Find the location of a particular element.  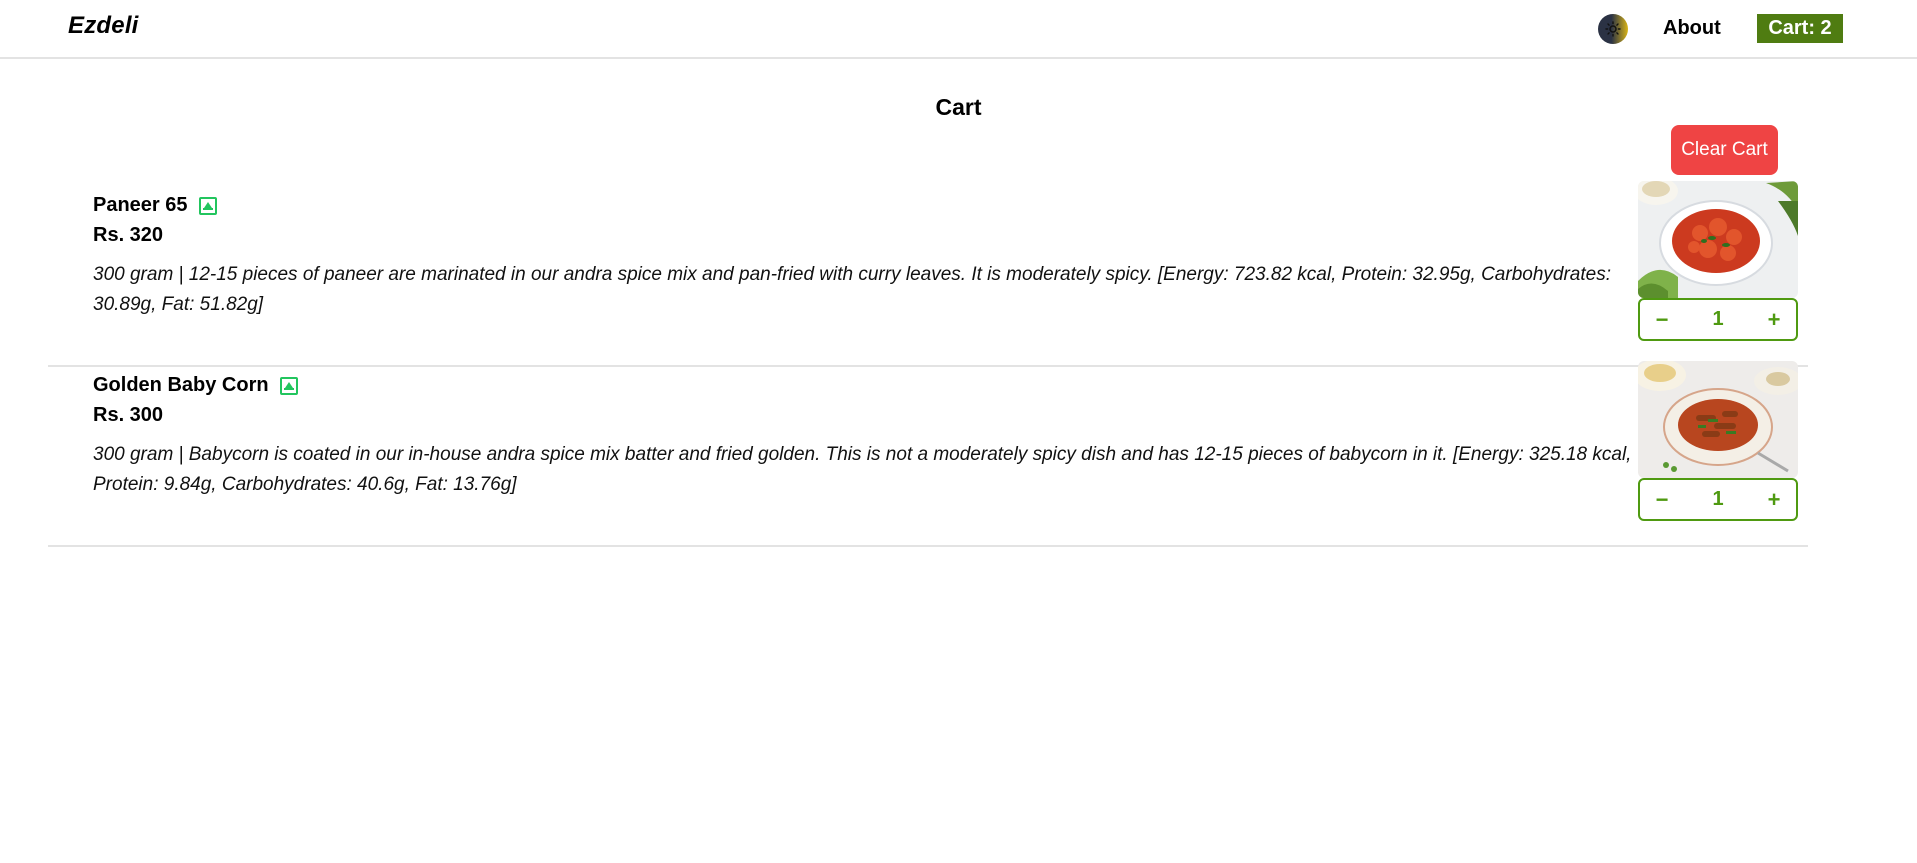

item-price: Rs. 300 is located at coordinates (128, 415).